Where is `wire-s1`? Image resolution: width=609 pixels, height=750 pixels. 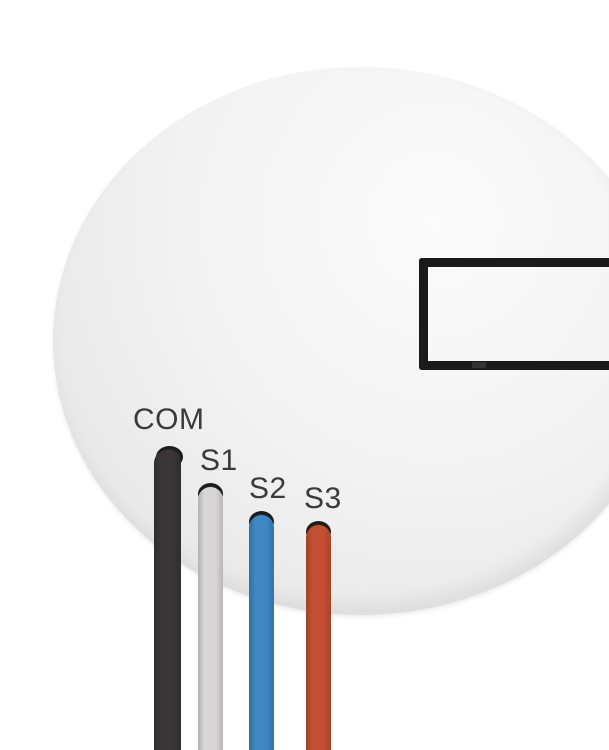
wire-s1 is located at coordinates (210, 618).